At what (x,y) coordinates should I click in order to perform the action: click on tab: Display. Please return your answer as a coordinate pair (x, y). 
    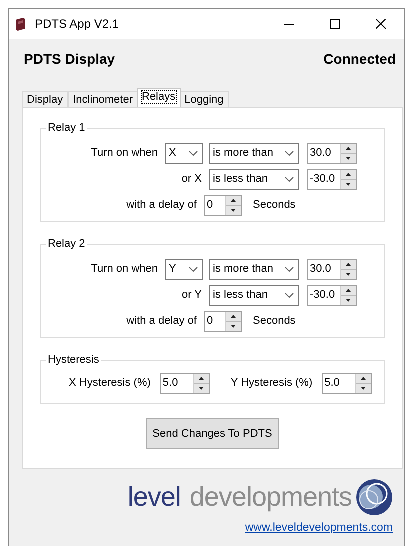
    Looking at the image, I should click on (45, 99).